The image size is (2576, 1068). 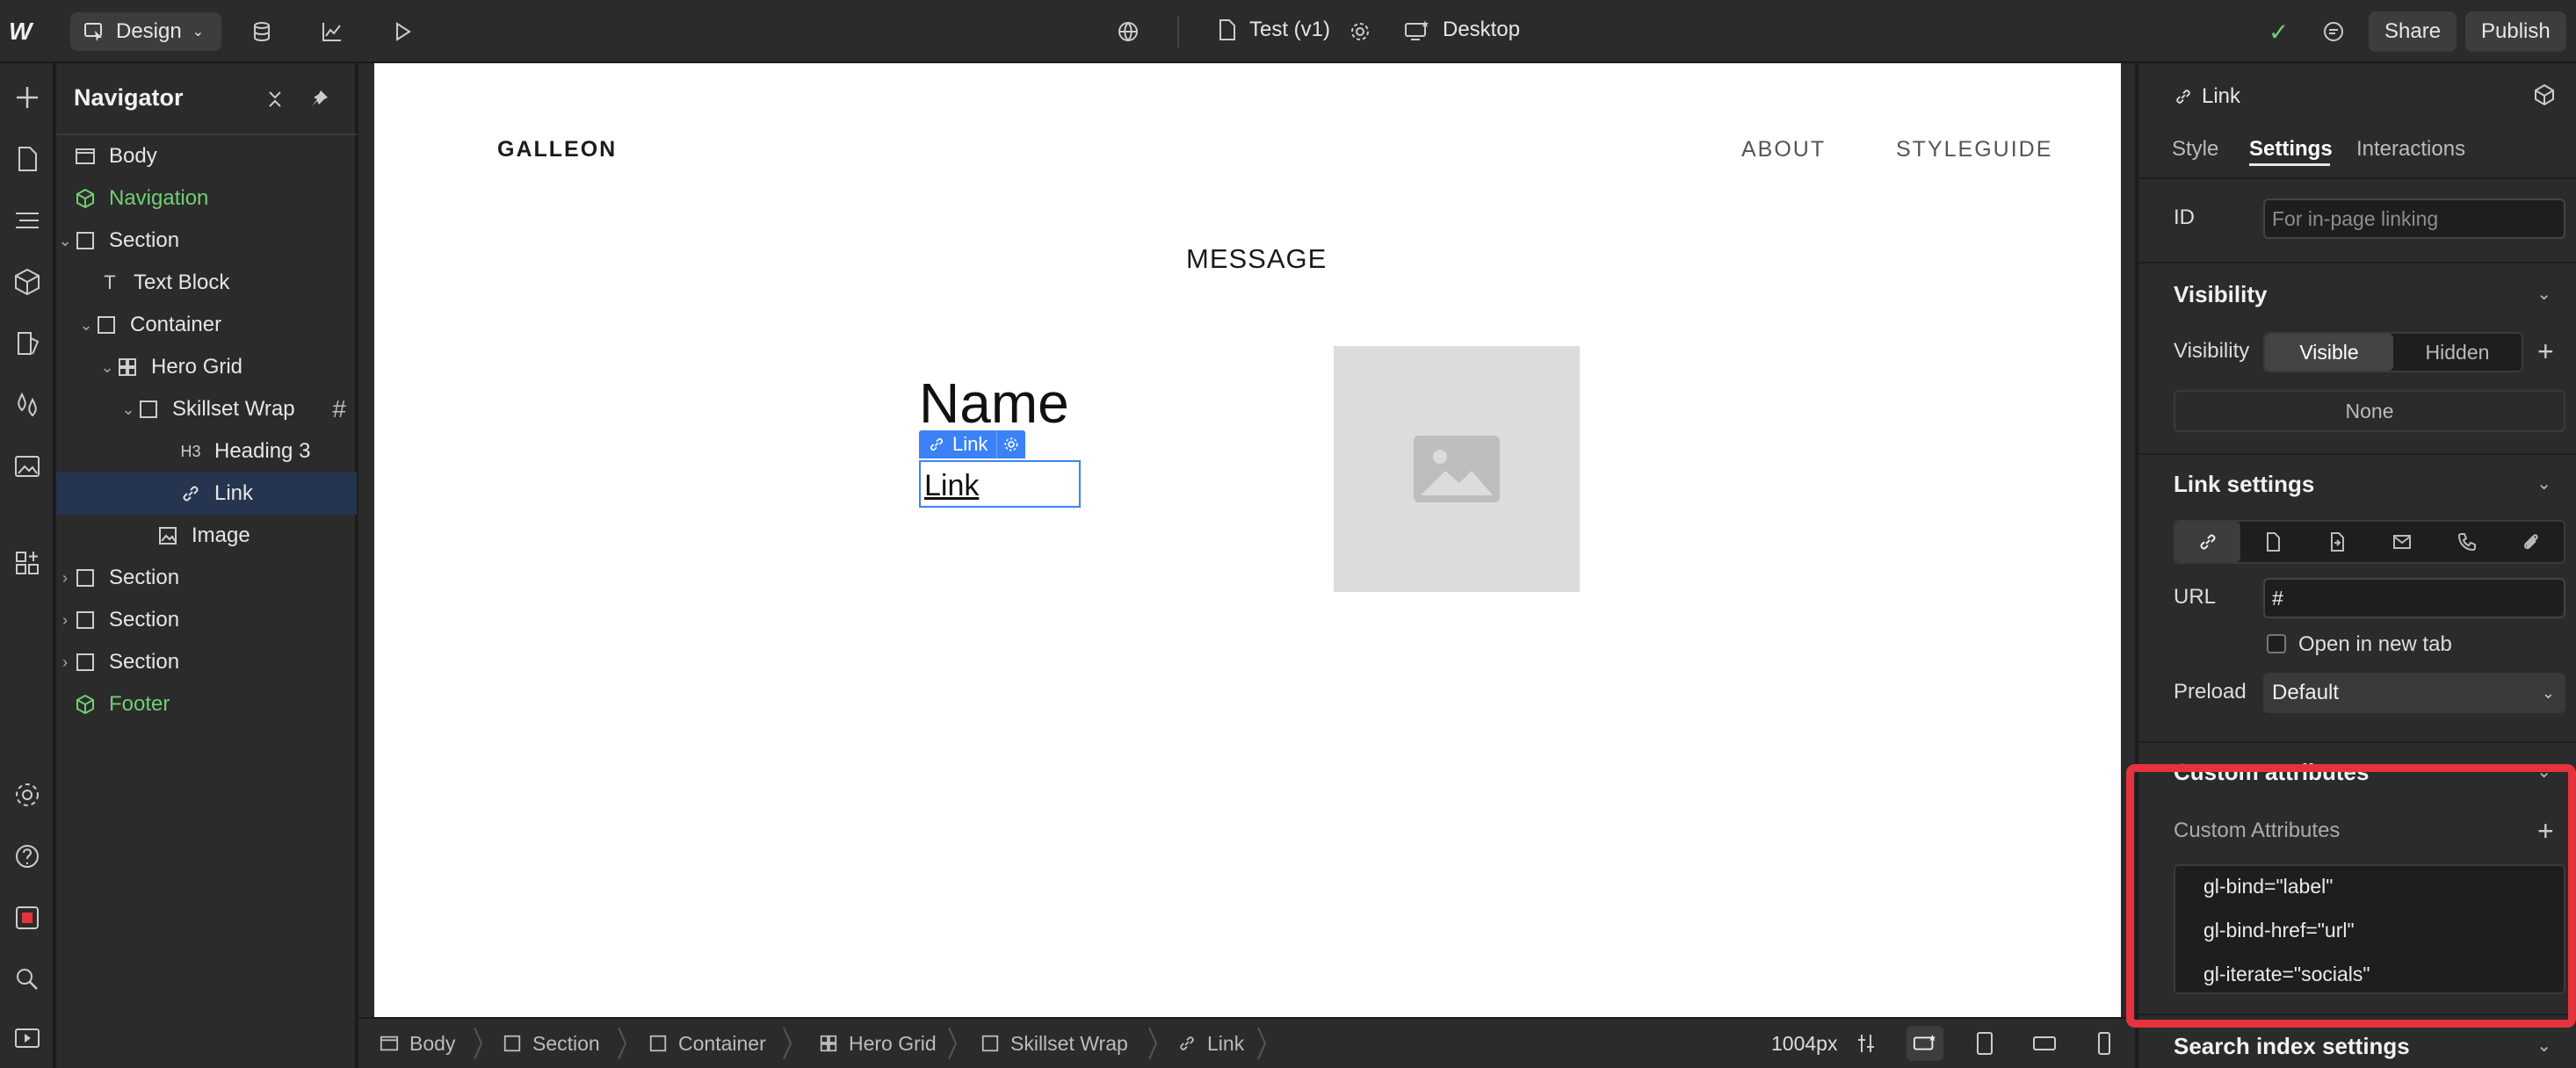 What do you see at coordinates (2410, 149) in the screenshot?
I see `tab-interactions: Interactions` at bounding box center [2410, 149].